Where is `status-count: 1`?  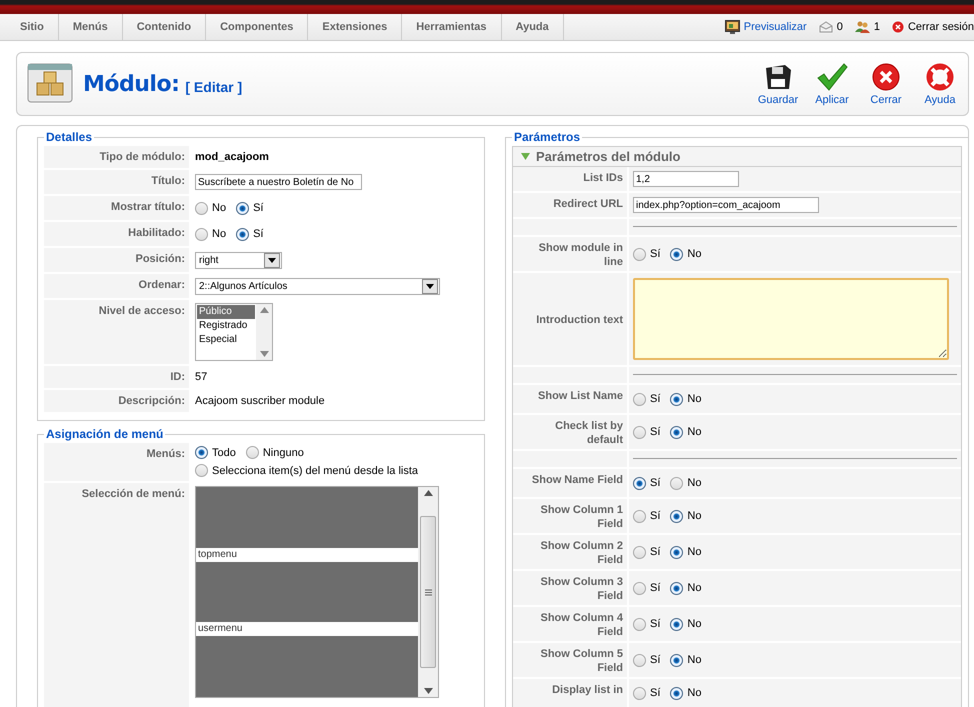
status-count: 1 is located at coordinates (877, 27).